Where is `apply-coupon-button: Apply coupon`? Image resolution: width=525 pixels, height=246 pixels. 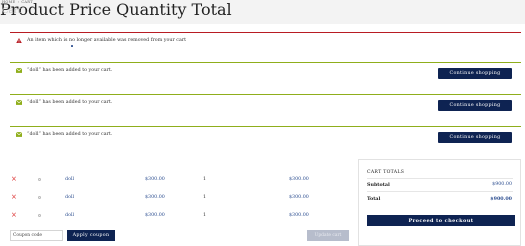 apply-coupon-button: Apply coupon is located at coordinates (91, 235).